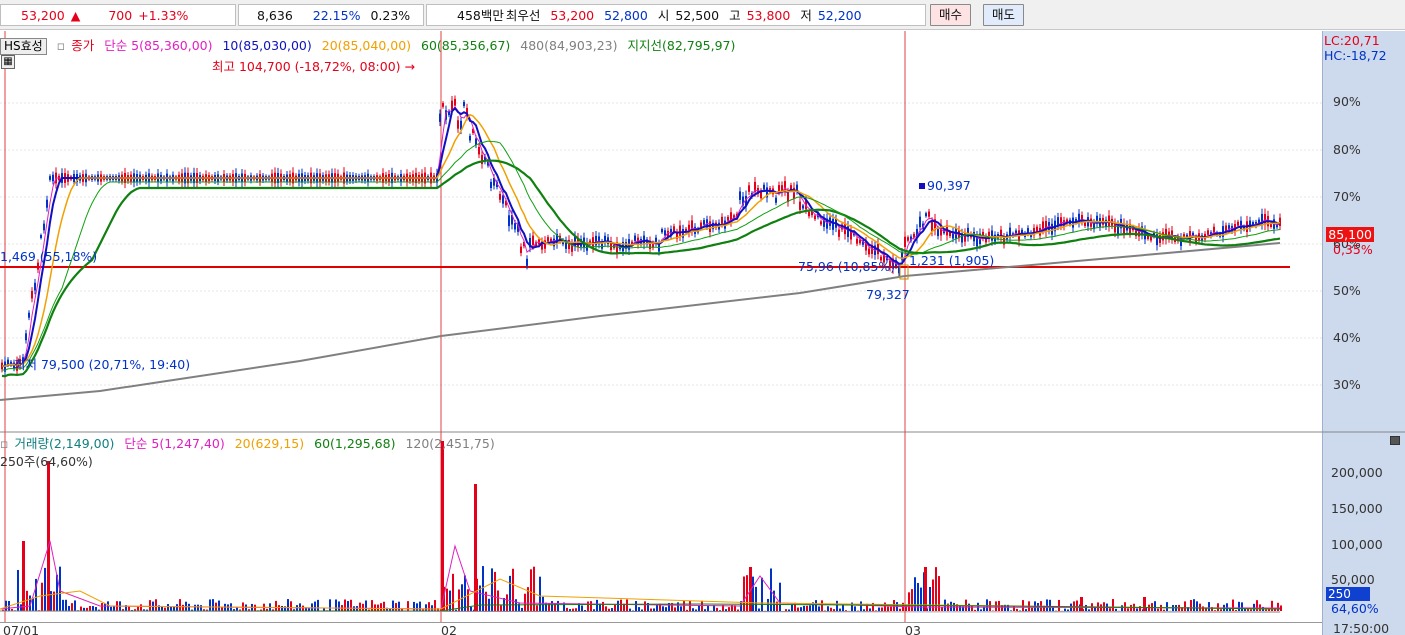 The image size is (1405, 635). Describe the element at coordinates (480, 15) in the screenshot. I see `trade-amount: 458백만` at that location.